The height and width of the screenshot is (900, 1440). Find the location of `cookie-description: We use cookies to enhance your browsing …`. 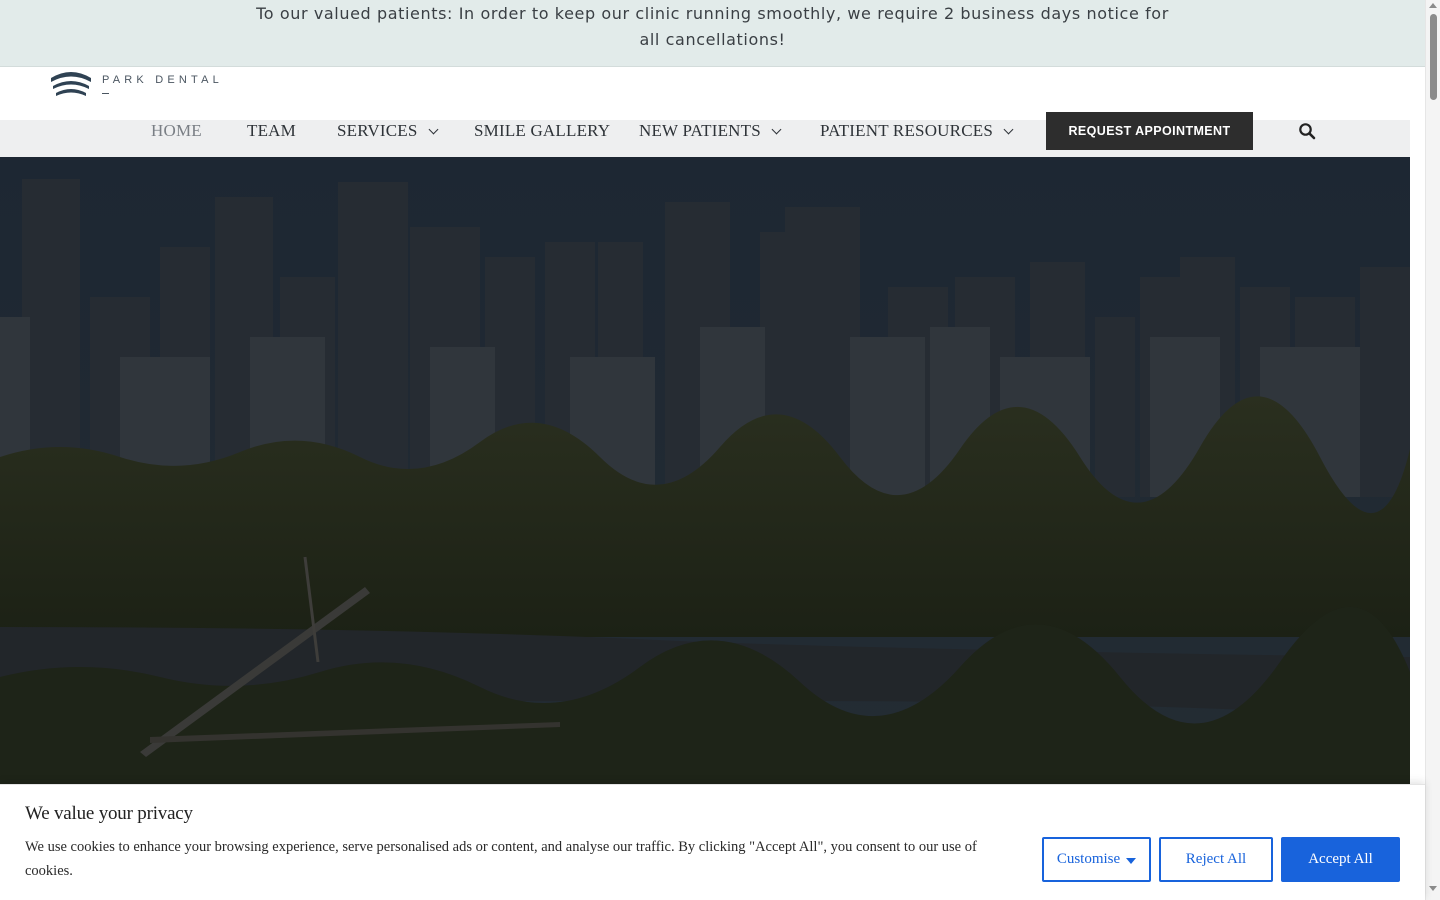

cookie-description: We use cookies to enhance your browsing … is located at coordinates (501, 859).